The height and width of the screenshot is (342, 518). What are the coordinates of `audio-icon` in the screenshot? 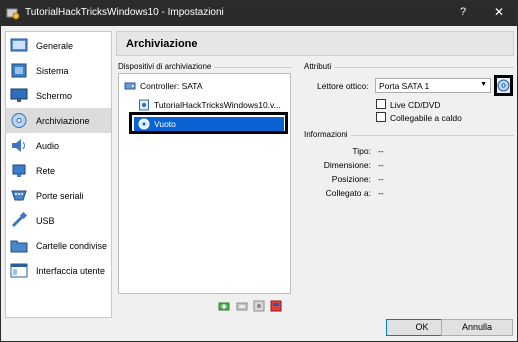 It's located at (18, 145).